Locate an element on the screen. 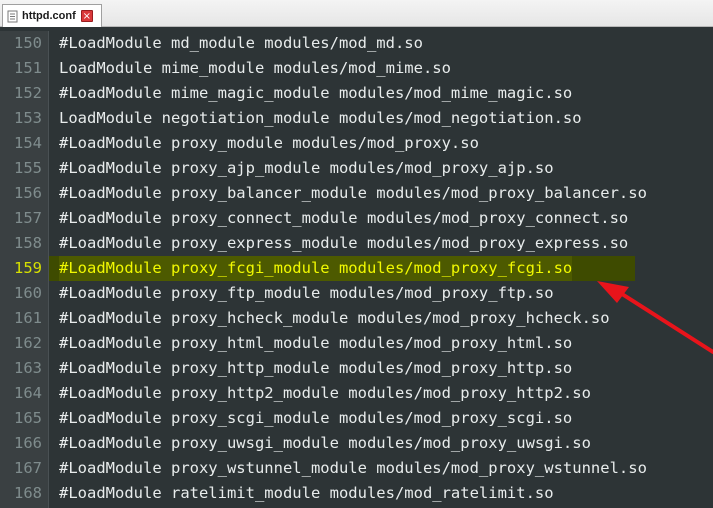 This screenshot has height=508, width=713. line-number: 157 is located at coordinates (28, 218).